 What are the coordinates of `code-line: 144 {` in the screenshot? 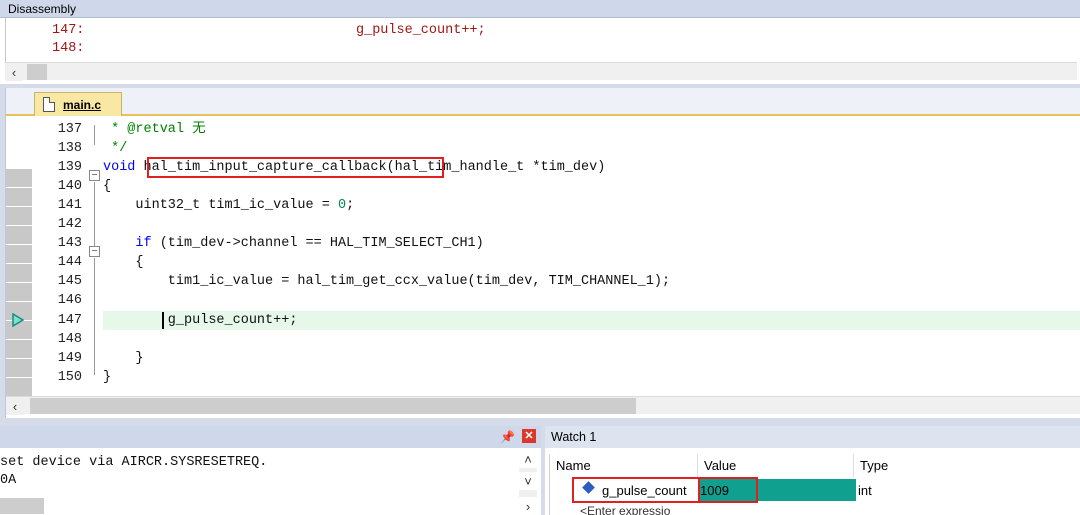 It's located at (543, 262).